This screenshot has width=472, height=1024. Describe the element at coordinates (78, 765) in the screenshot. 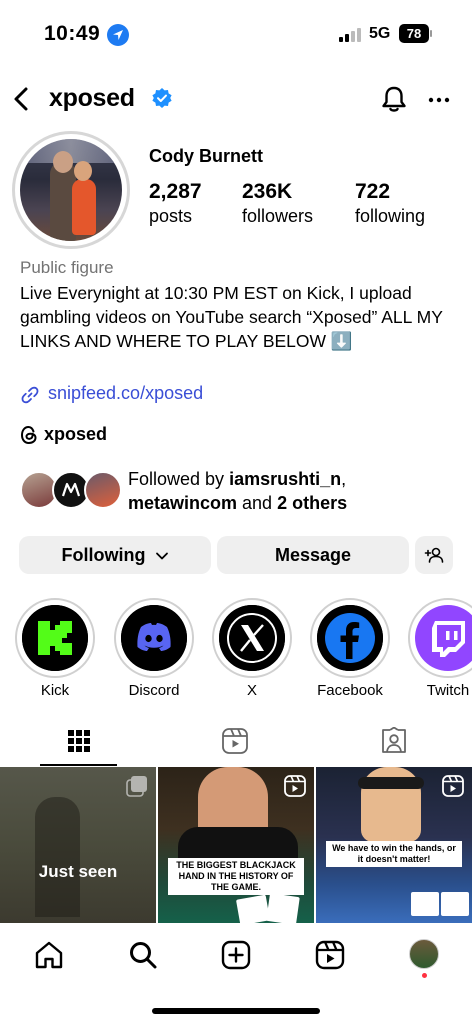

I see `active-tab-indicator` at that location.